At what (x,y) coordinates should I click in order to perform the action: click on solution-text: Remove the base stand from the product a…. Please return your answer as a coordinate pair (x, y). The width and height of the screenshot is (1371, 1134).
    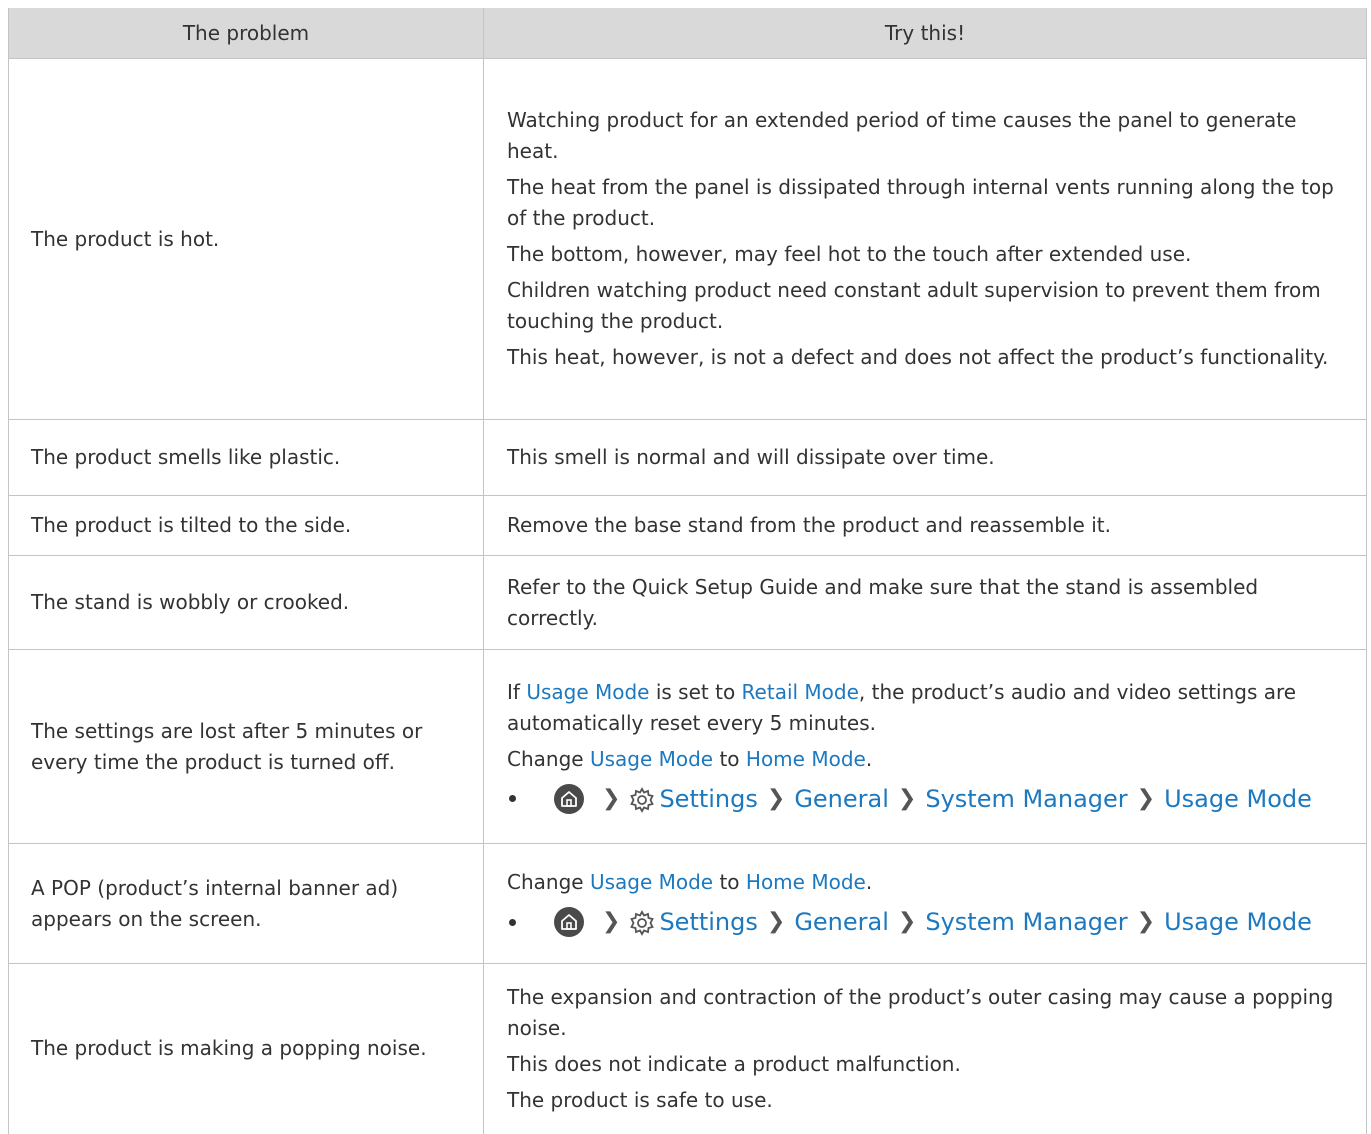
    Looking at the image, I should click on (809, 525).